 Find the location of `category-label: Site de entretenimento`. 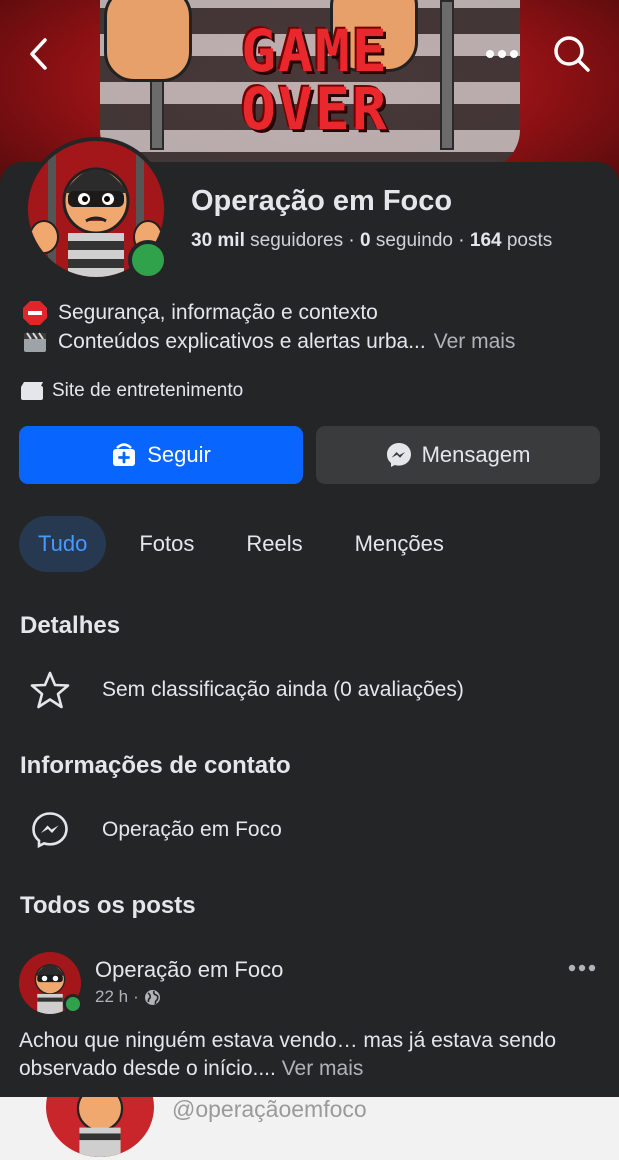

category-label: Site de entretenimento is located at coordinates (148, 390).